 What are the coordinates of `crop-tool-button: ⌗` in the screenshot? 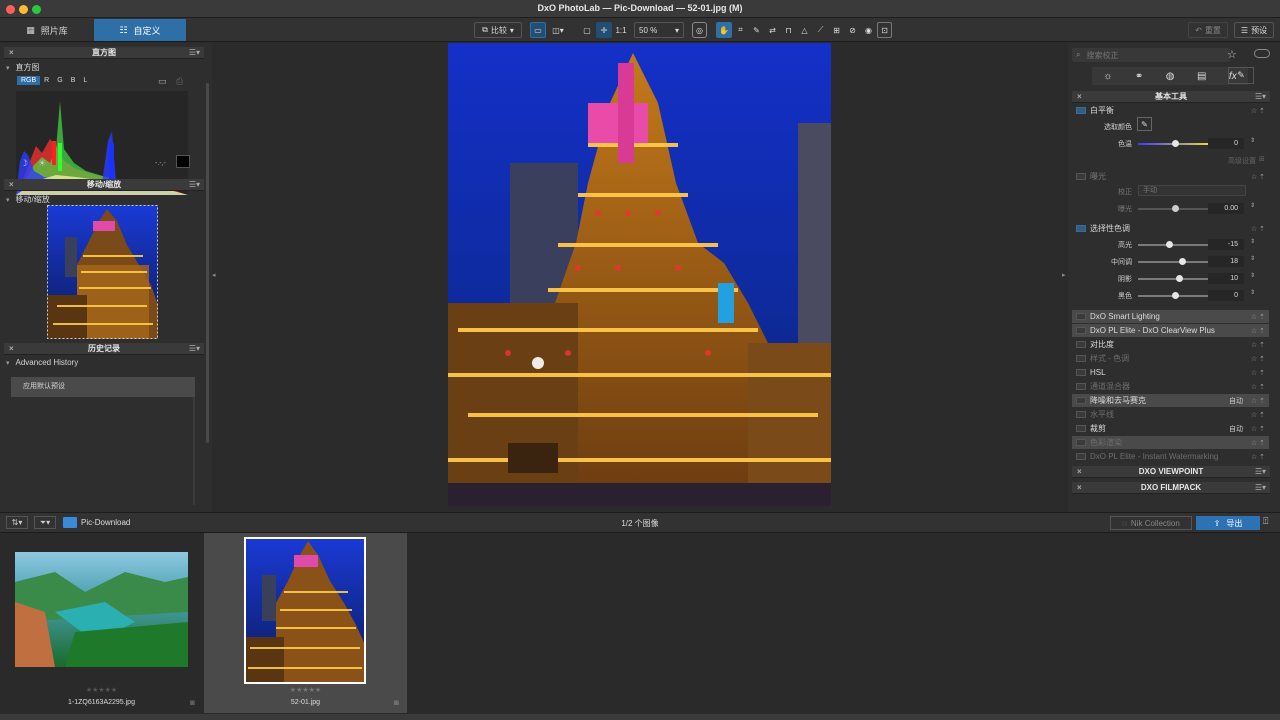 It's located at (740, 30).